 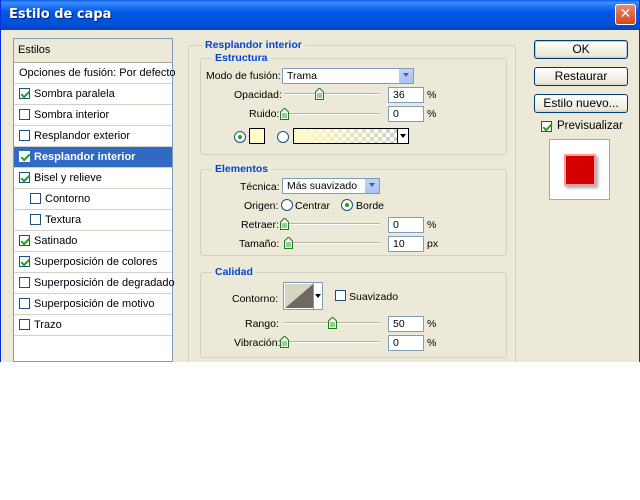 What do you see at coordinates (330, 342) in the screenshot?
I see `jitter-slider` at bounding box center [330, 342].